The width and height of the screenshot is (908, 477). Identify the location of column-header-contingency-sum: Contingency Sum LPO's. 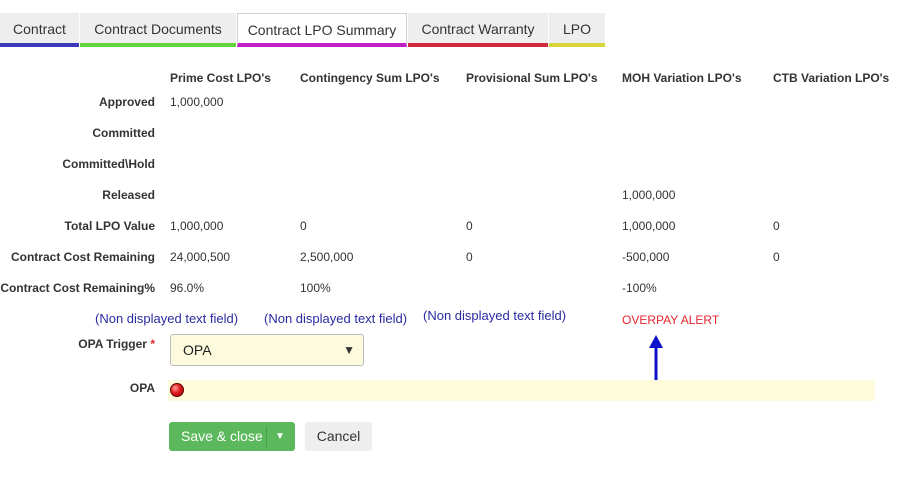
(370, 78).